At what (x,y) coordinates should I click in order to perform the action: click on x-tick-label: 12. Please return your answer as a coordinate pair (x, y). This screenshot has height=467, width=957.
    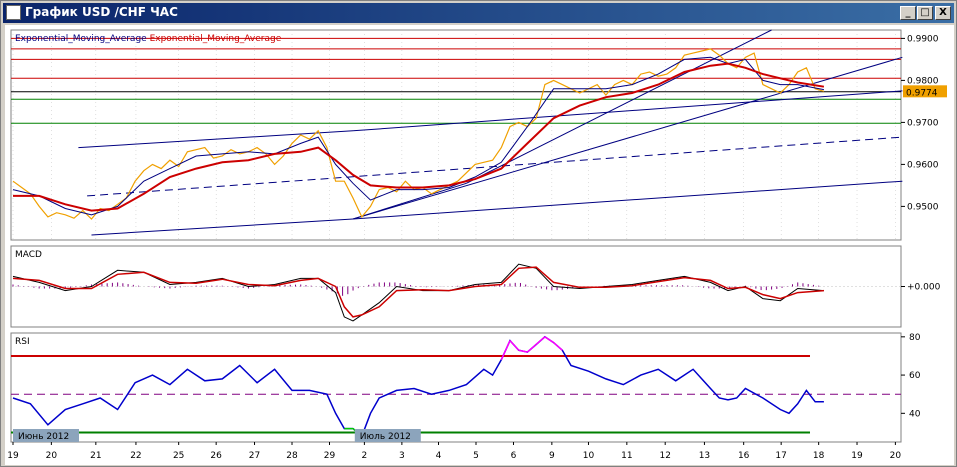
    Looking at the image, I should click on (664, 456).